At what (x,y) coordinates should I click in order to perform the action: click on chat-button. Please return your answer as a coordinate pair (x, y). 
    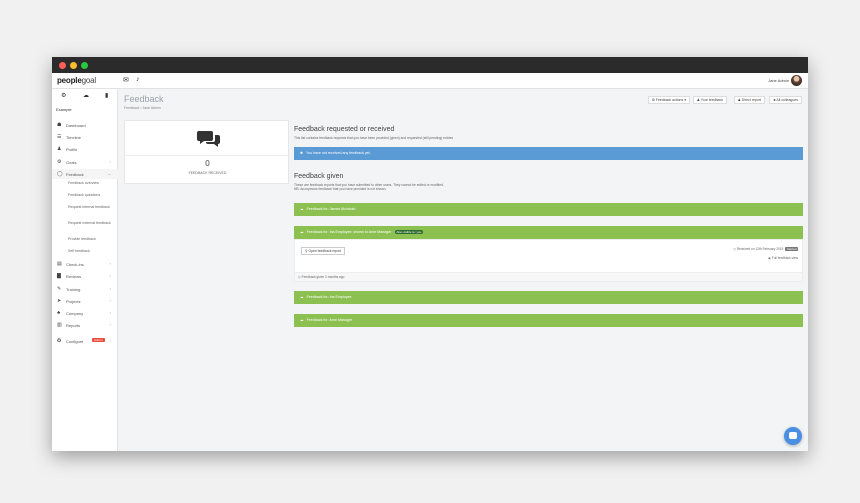
    Looking at the image, I should click on (793, 436).